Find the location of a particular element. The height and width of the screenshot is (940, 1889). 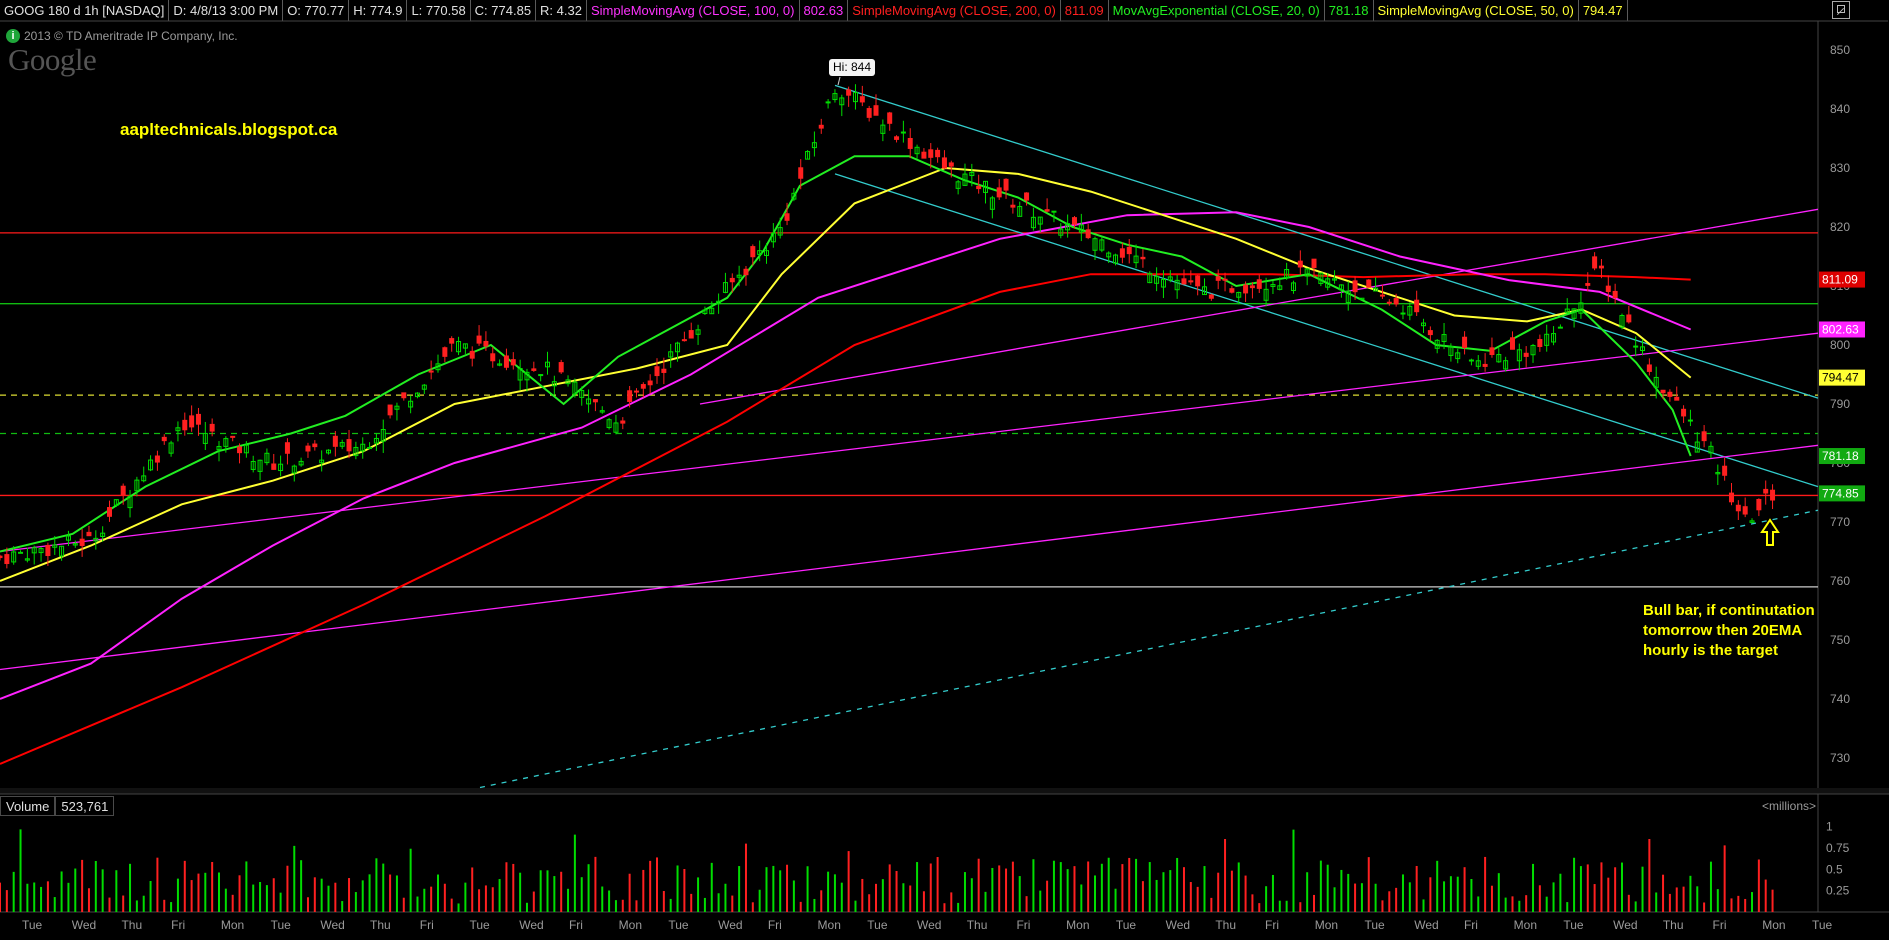

price-tick-label: 740 is located at coordinates (1840, 699).